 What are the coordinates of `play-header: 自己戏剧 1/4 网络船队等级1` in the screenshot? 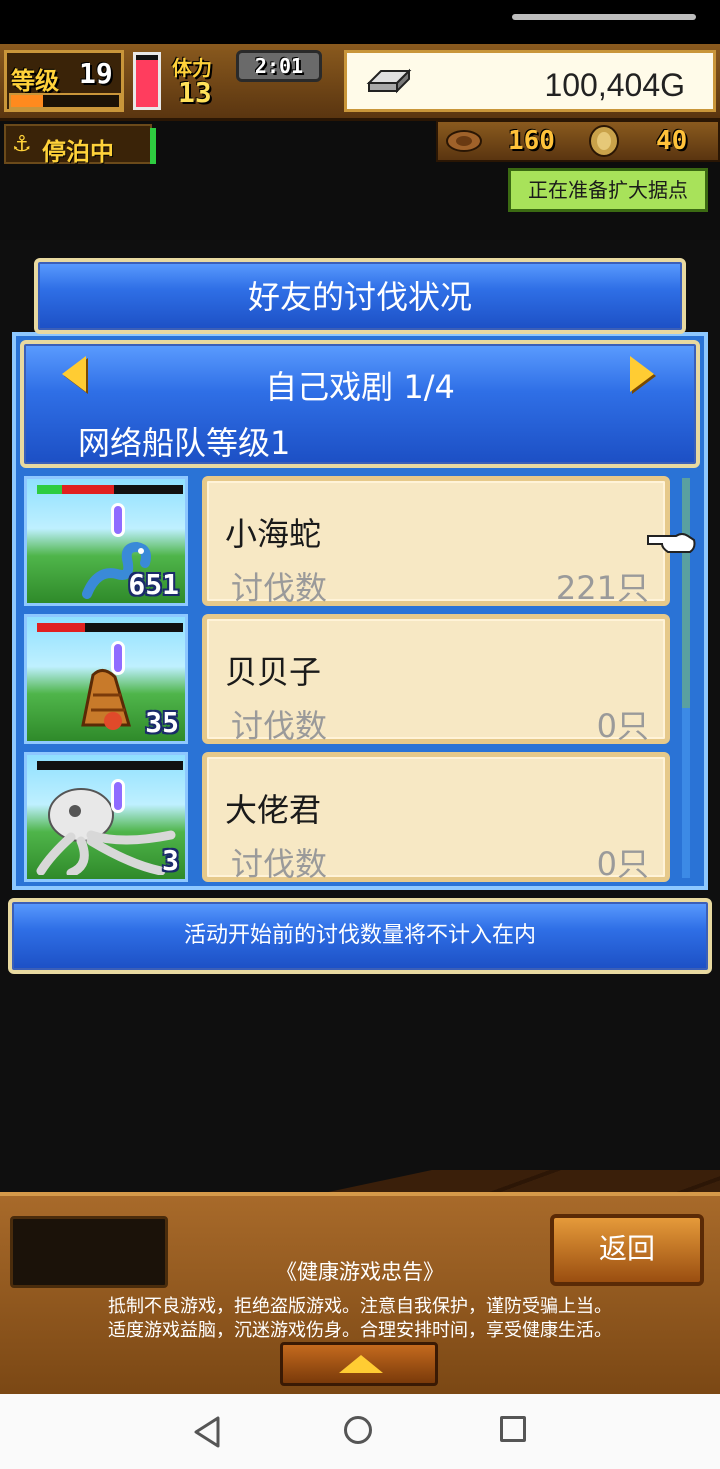 It's located at (360, 404).